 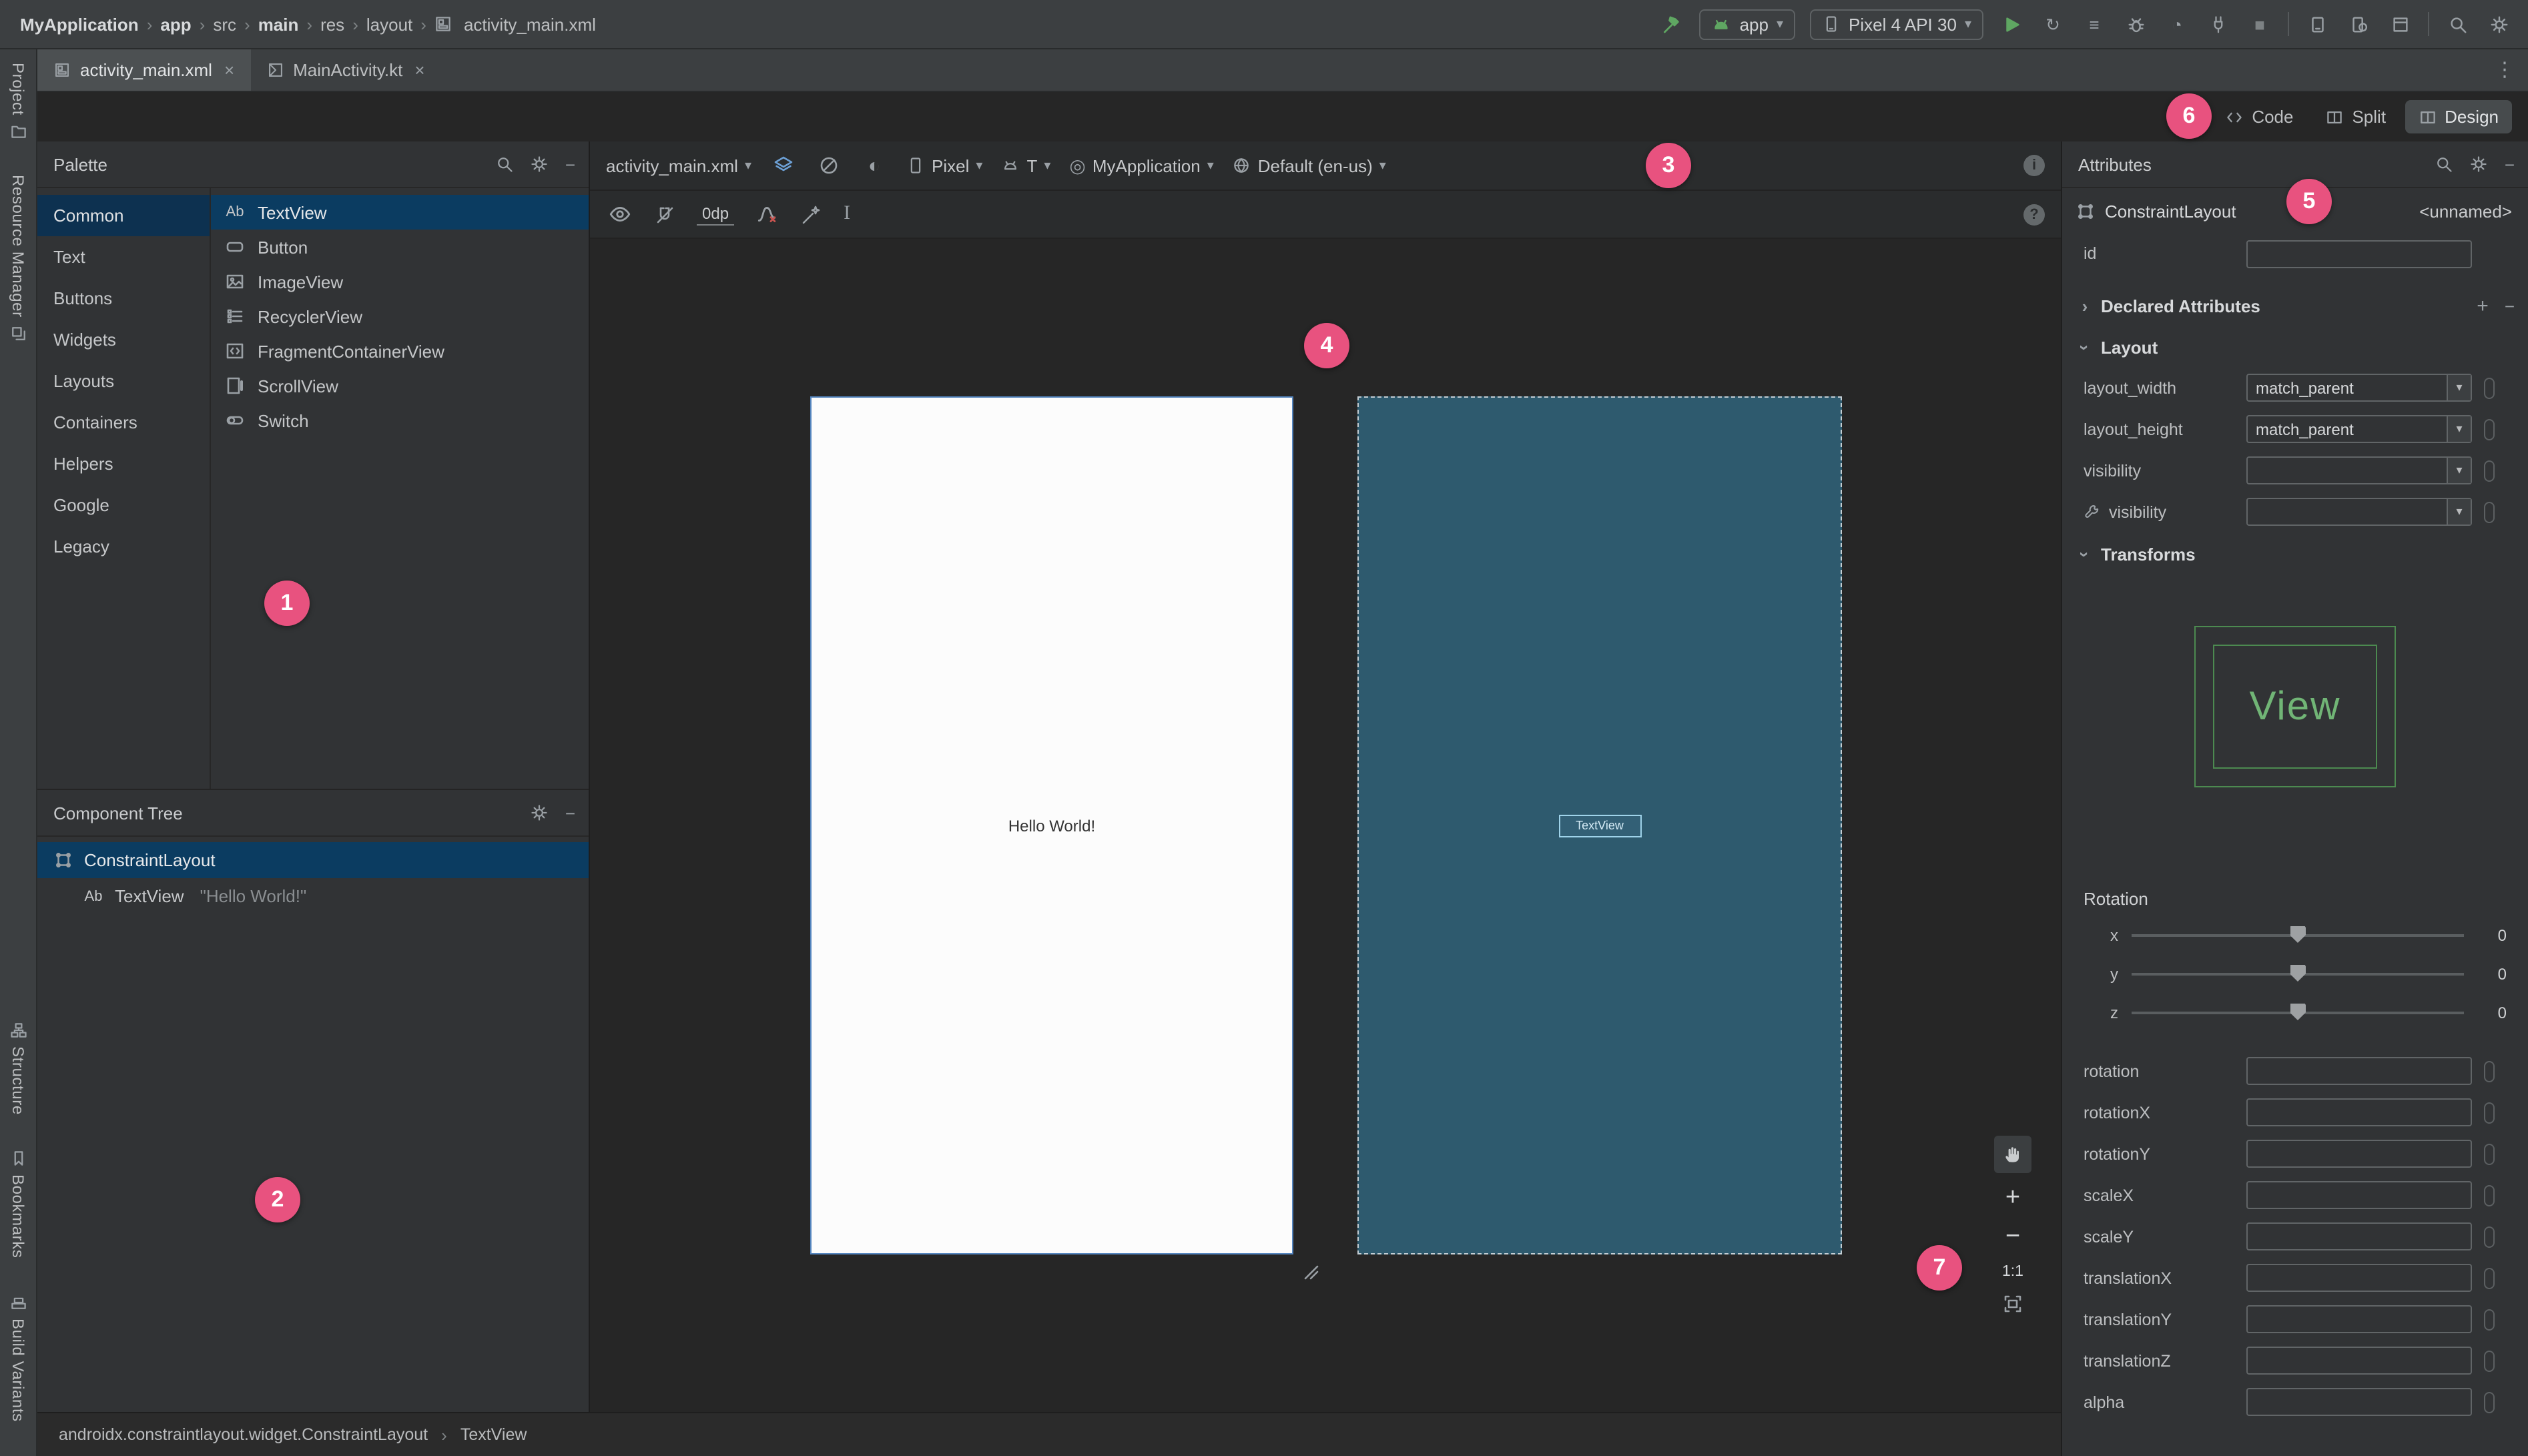 I want to click on category-layouts: Layouts, so click(x=123, y=381).